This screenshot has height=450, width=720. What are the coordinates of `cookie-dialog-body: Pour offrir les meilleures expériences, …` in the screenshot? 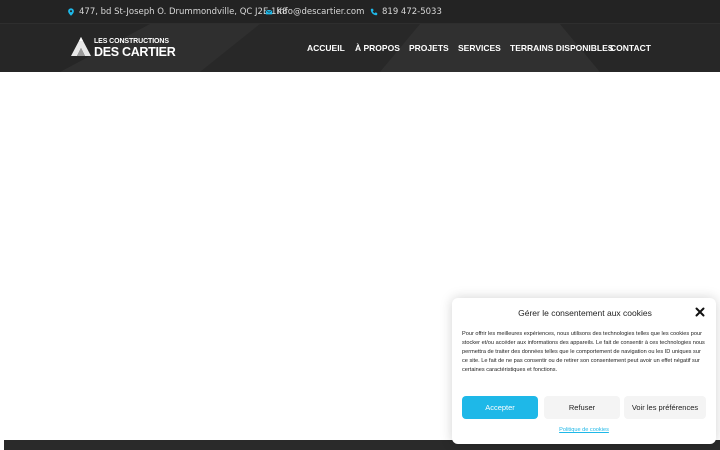 It's located at (583, 352).